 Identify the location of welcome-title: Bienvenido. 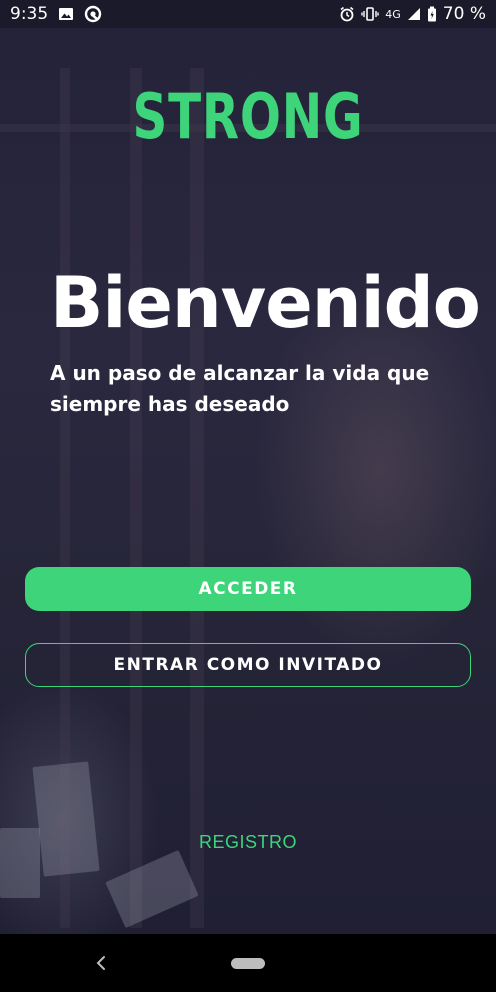
(265, 303).